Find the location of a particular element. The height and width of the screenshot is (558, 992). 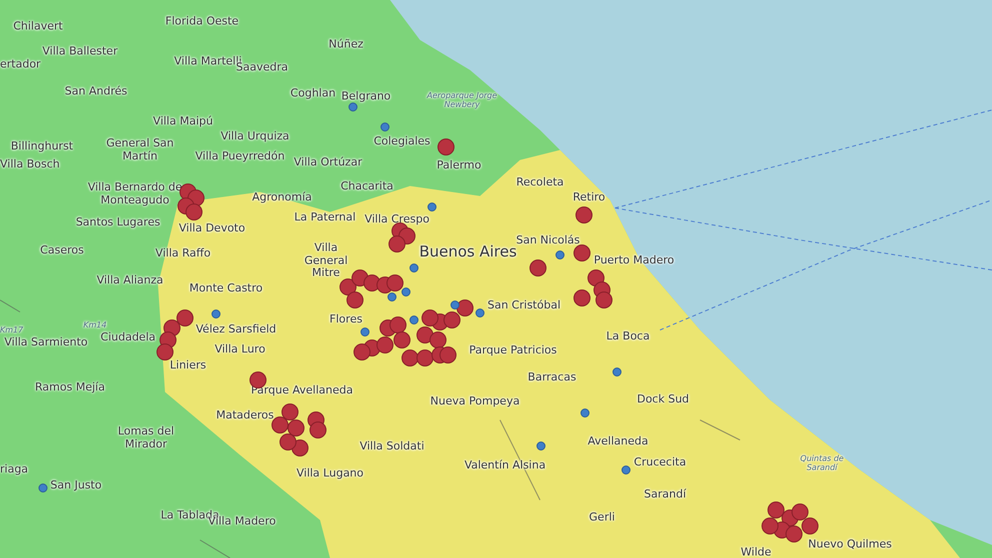

place-label: Vélez Sarsfield is located at coordinates (236, 330).